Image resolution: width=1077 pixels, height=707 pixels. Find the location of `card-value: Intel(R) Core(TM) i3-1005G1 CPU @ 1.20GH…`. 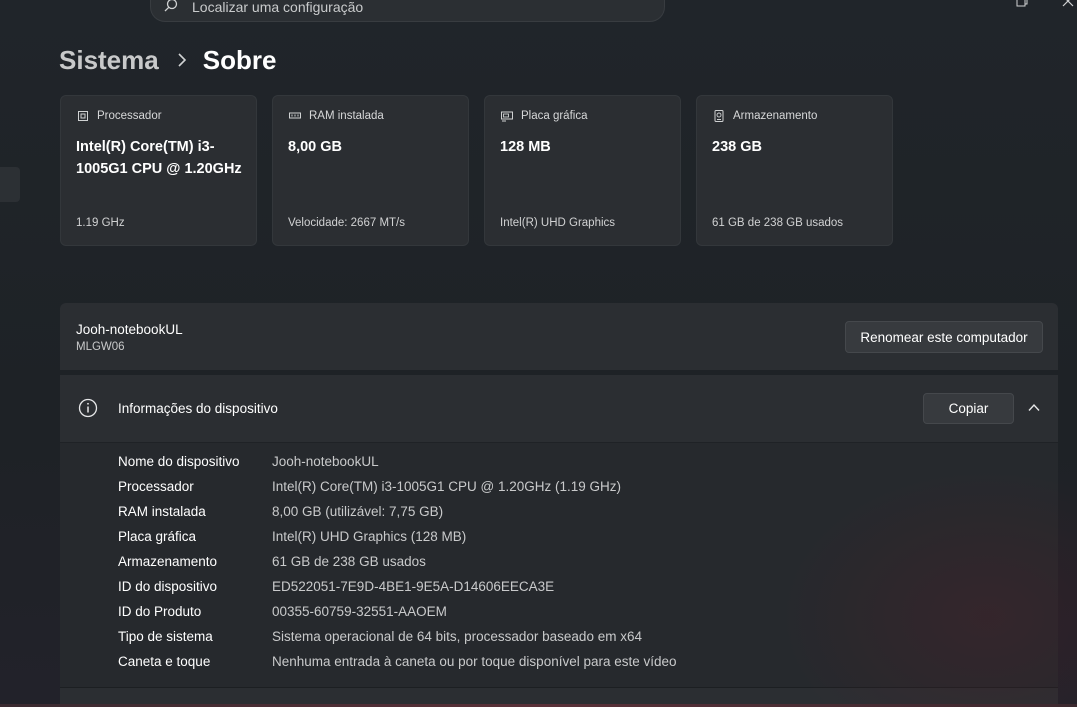

card-value: Intel(R) Core(TM) i3-1005G1 CPU @ 1.20GH… is located at coordinates (159, 158).